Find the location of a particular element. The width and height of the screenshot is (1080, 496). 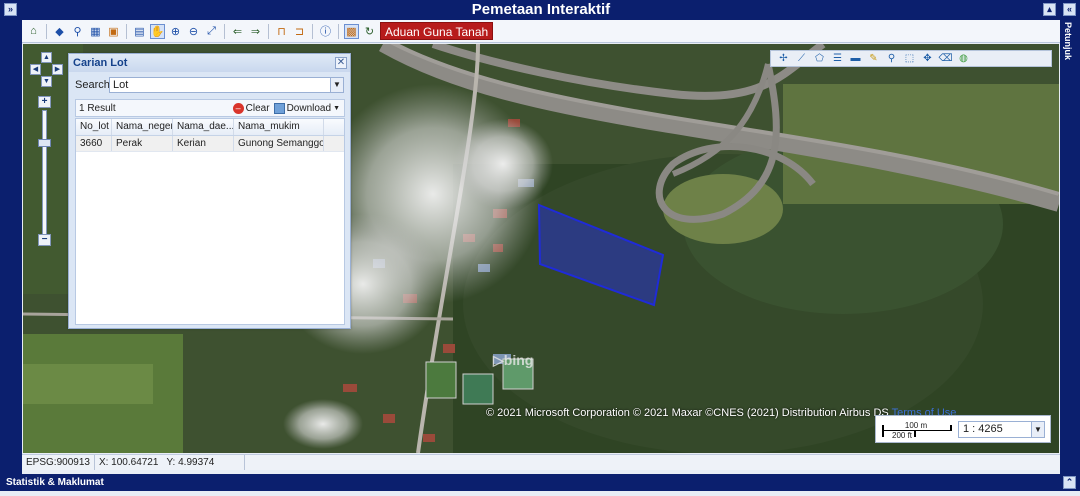

measure-icon: ⊓ is located at coordinates (281, 31).